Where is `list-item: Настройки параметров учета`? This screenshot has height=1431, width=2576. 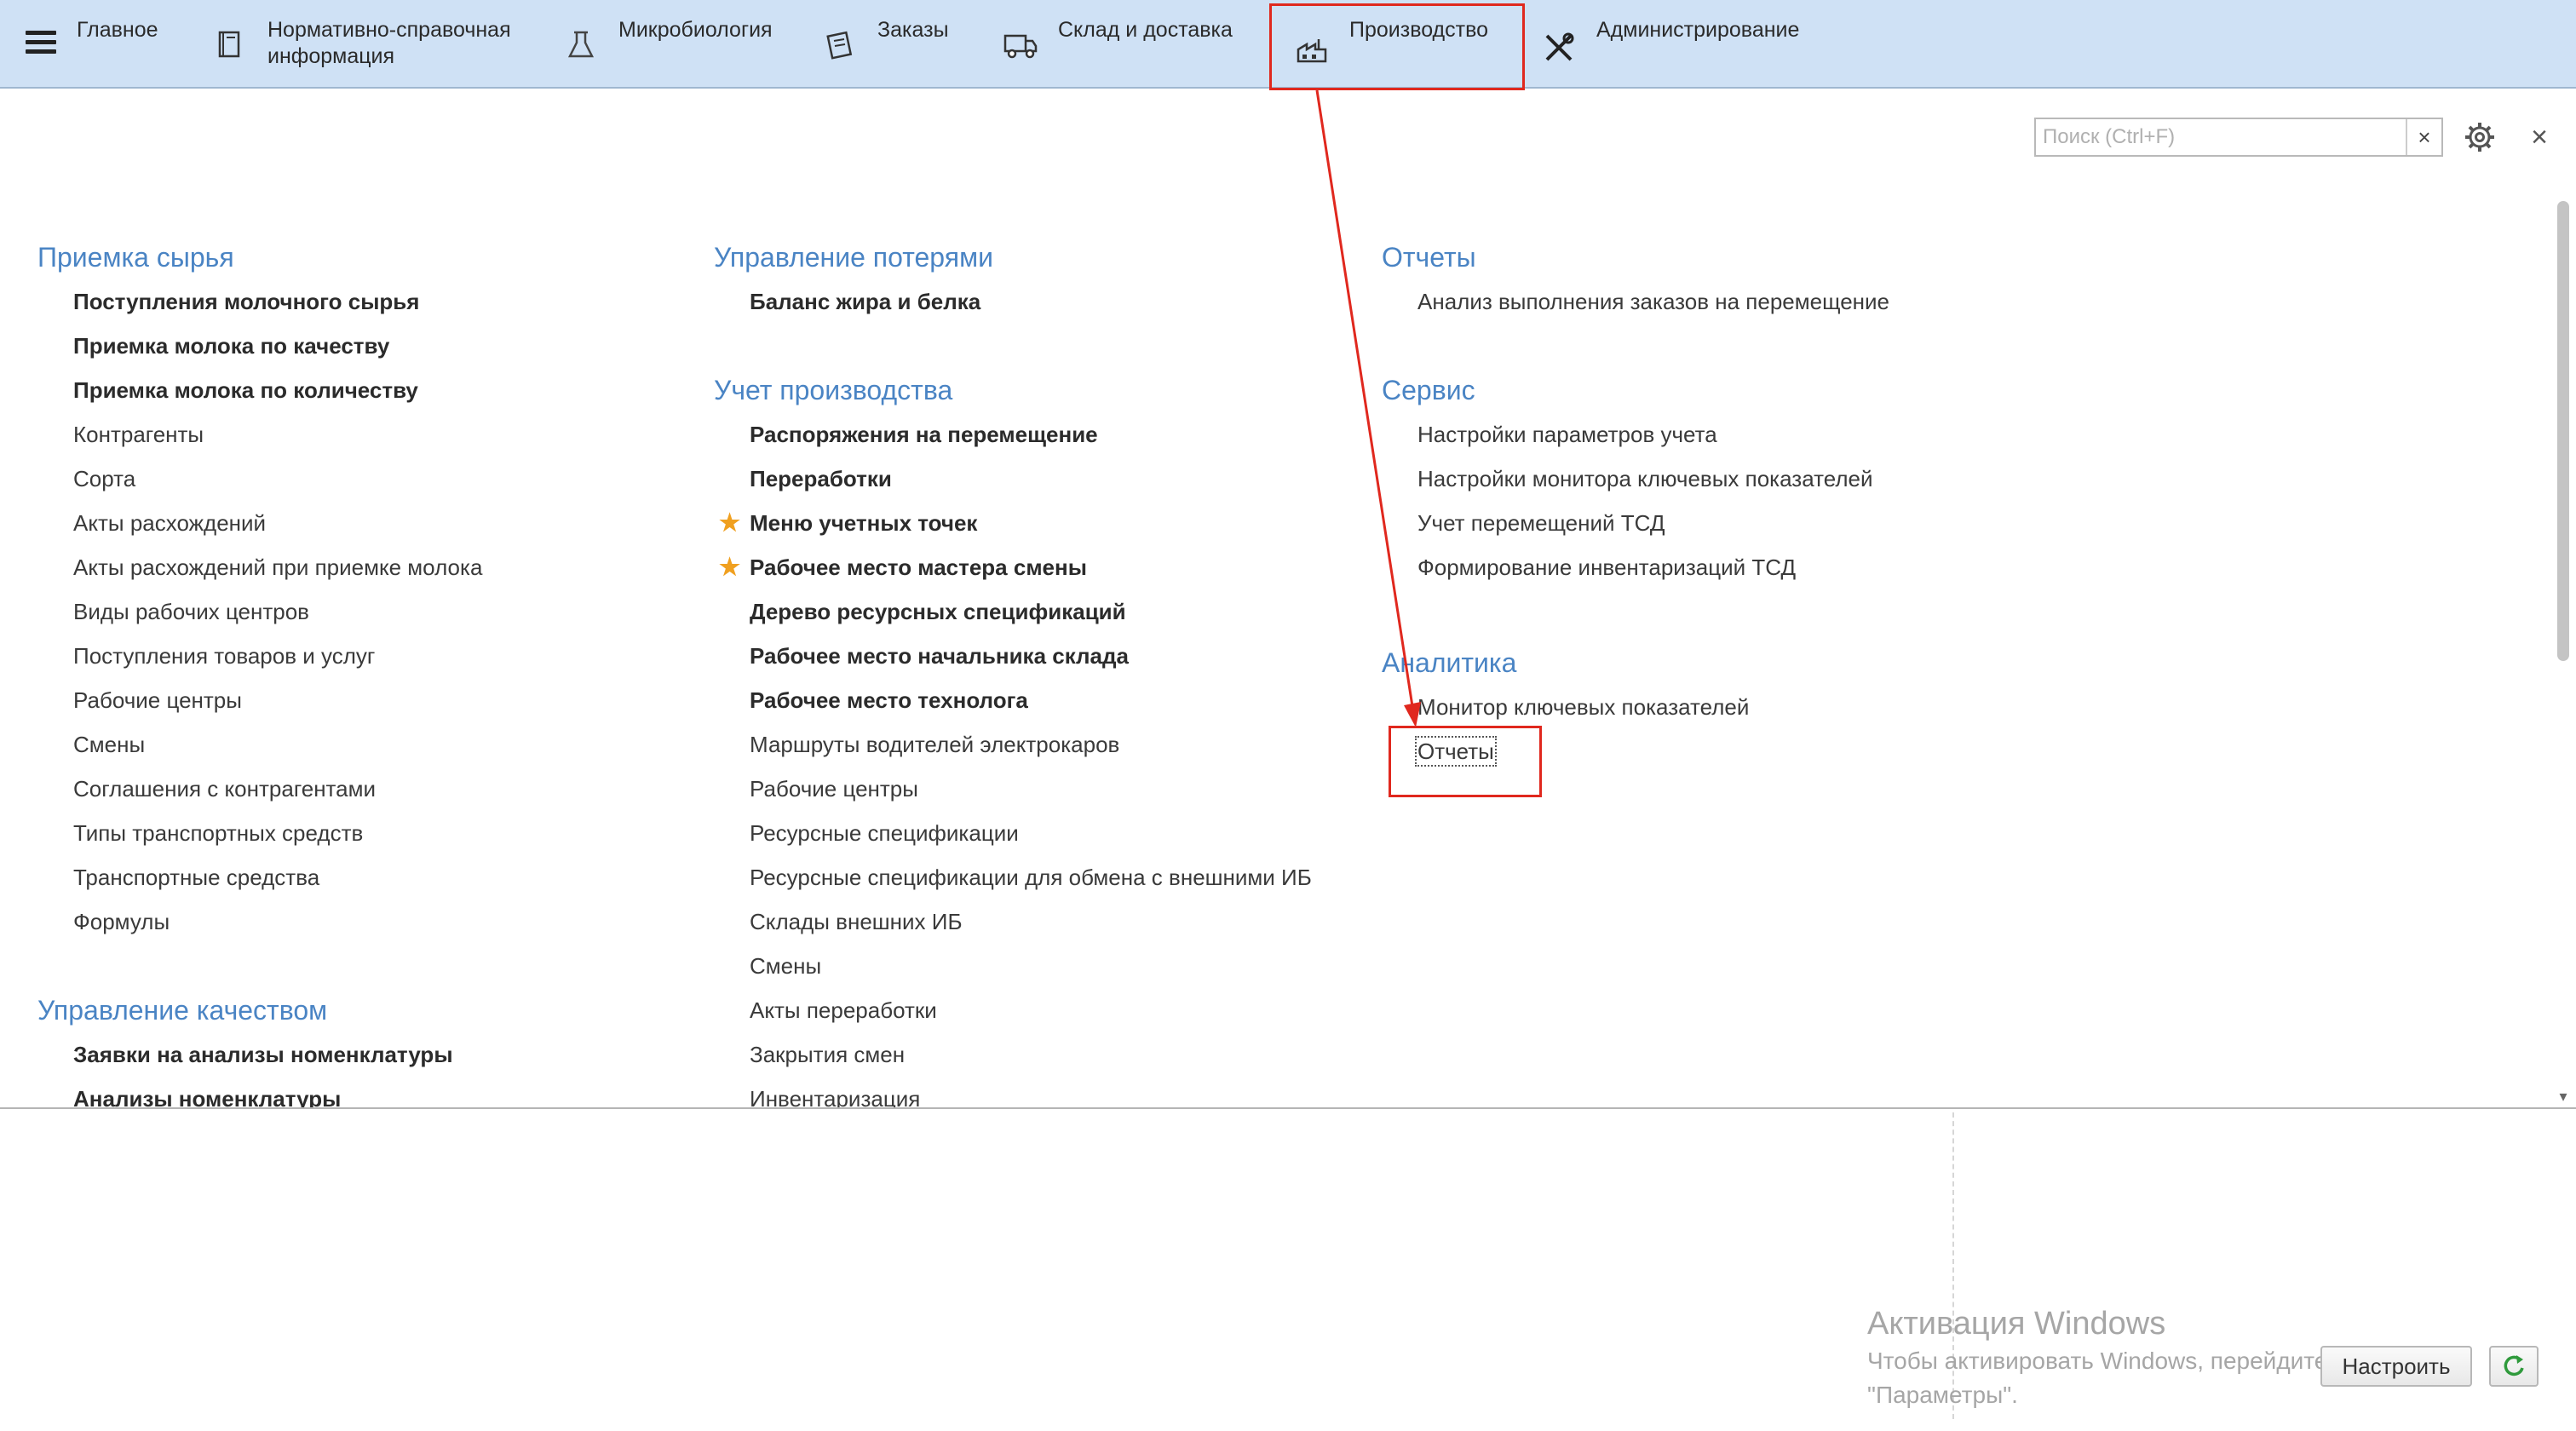
list-item: Настройки параметров учета is located at coordinates (1653, 434).